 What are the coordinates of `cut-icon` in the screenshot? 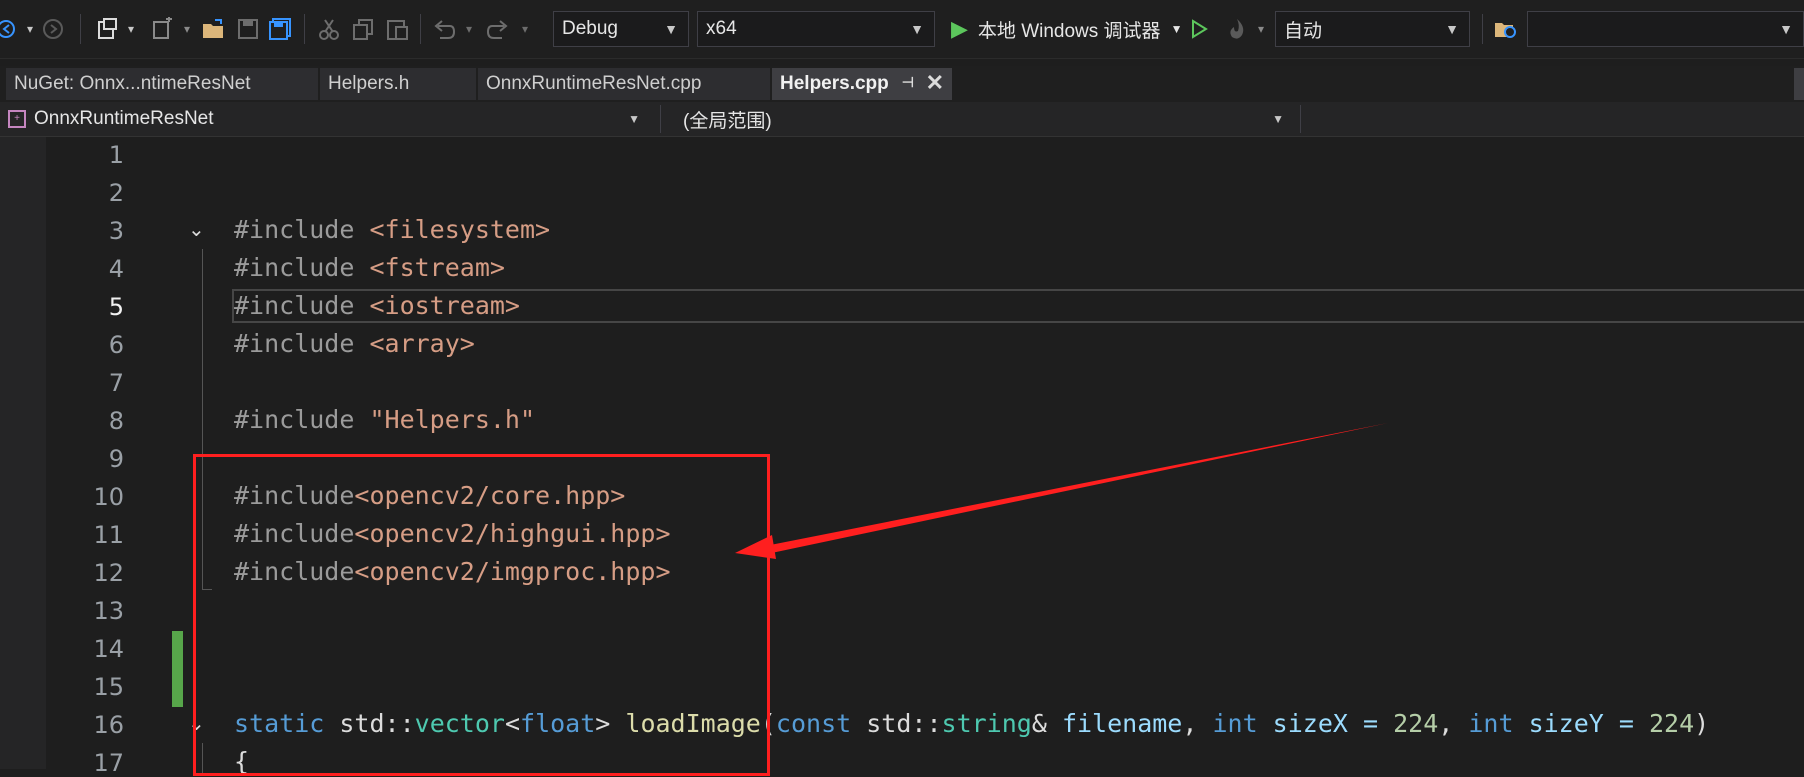 It's located at (329, 29).